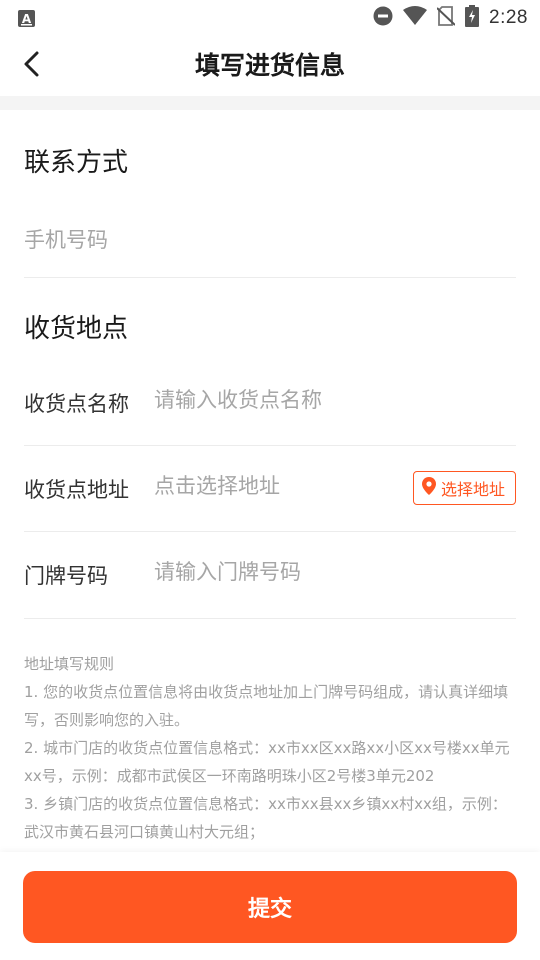 The image size is (540, 960). I want to click on receiving-name-row: 收货点名称, so click(270, 403).